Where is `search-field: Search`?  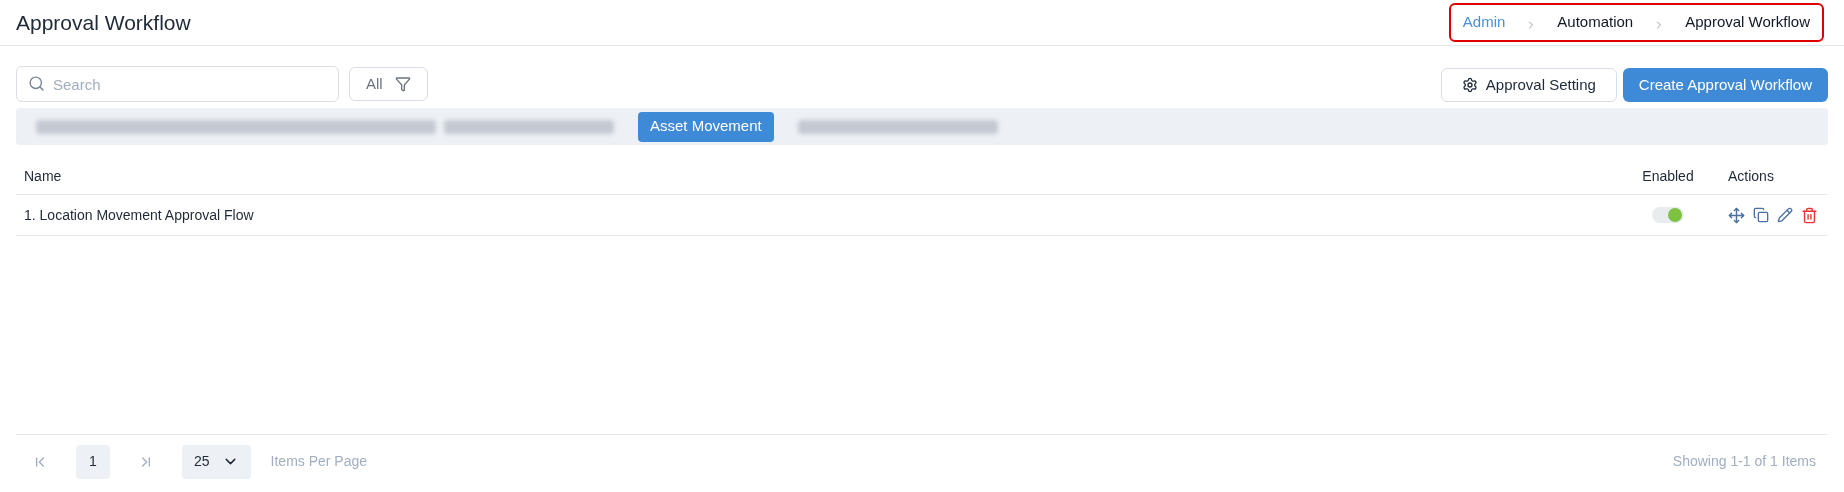
search-field: Search is located at coordinates (177, 84).